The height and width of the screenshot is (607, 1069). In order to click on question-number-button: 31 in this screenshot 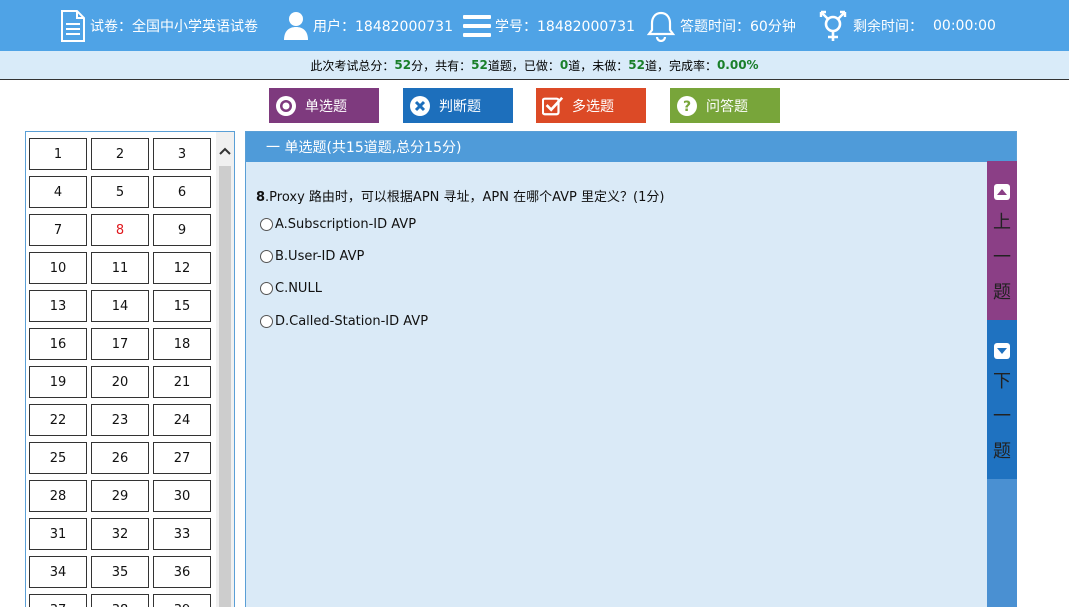, I will do `click(58, 534)`.